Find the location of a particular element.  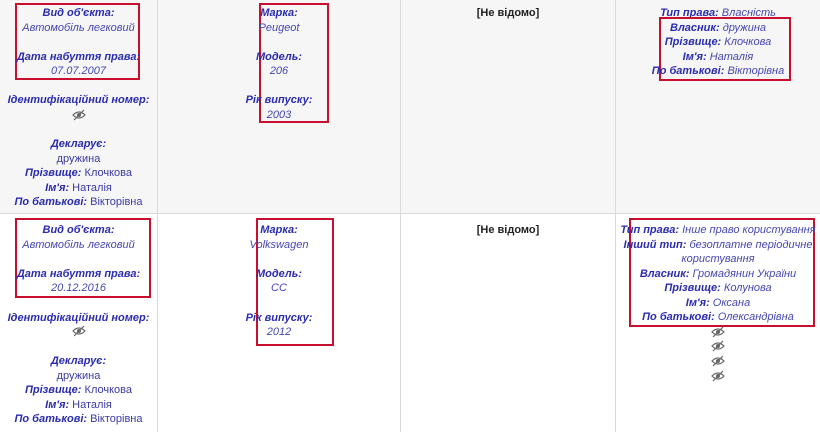

owner-name-line: Ім'я: Наталія is located at coordinates (718, 57).